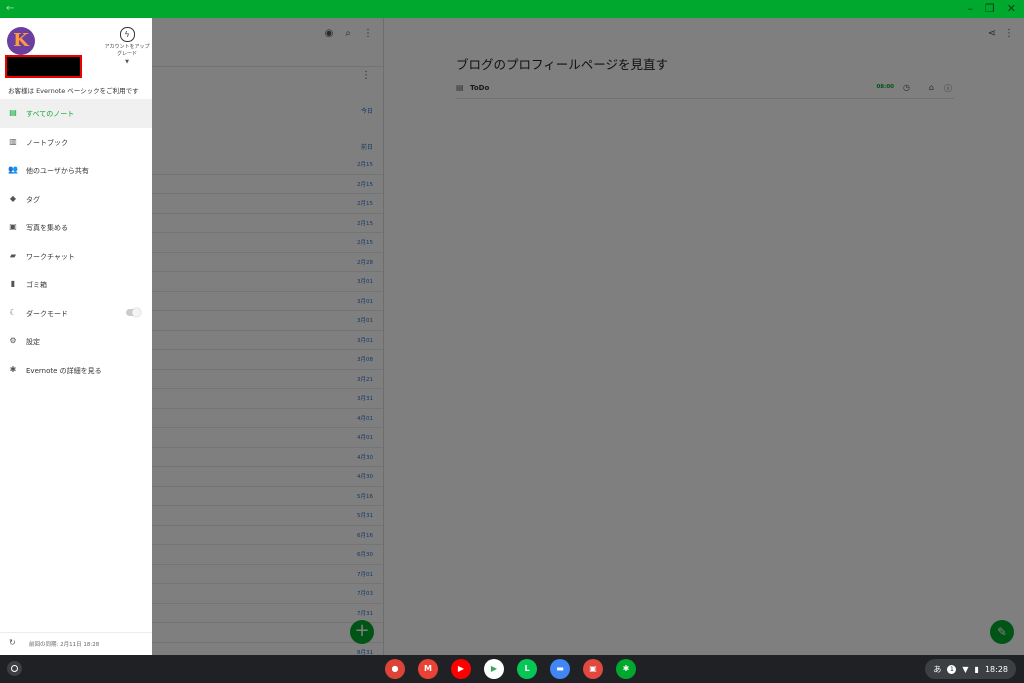 The height and width of the screenshot is (683, 1024). Describe the element at coordinates (13, 312) in the screenshot. I see `moon-icon: ☾` at that location.